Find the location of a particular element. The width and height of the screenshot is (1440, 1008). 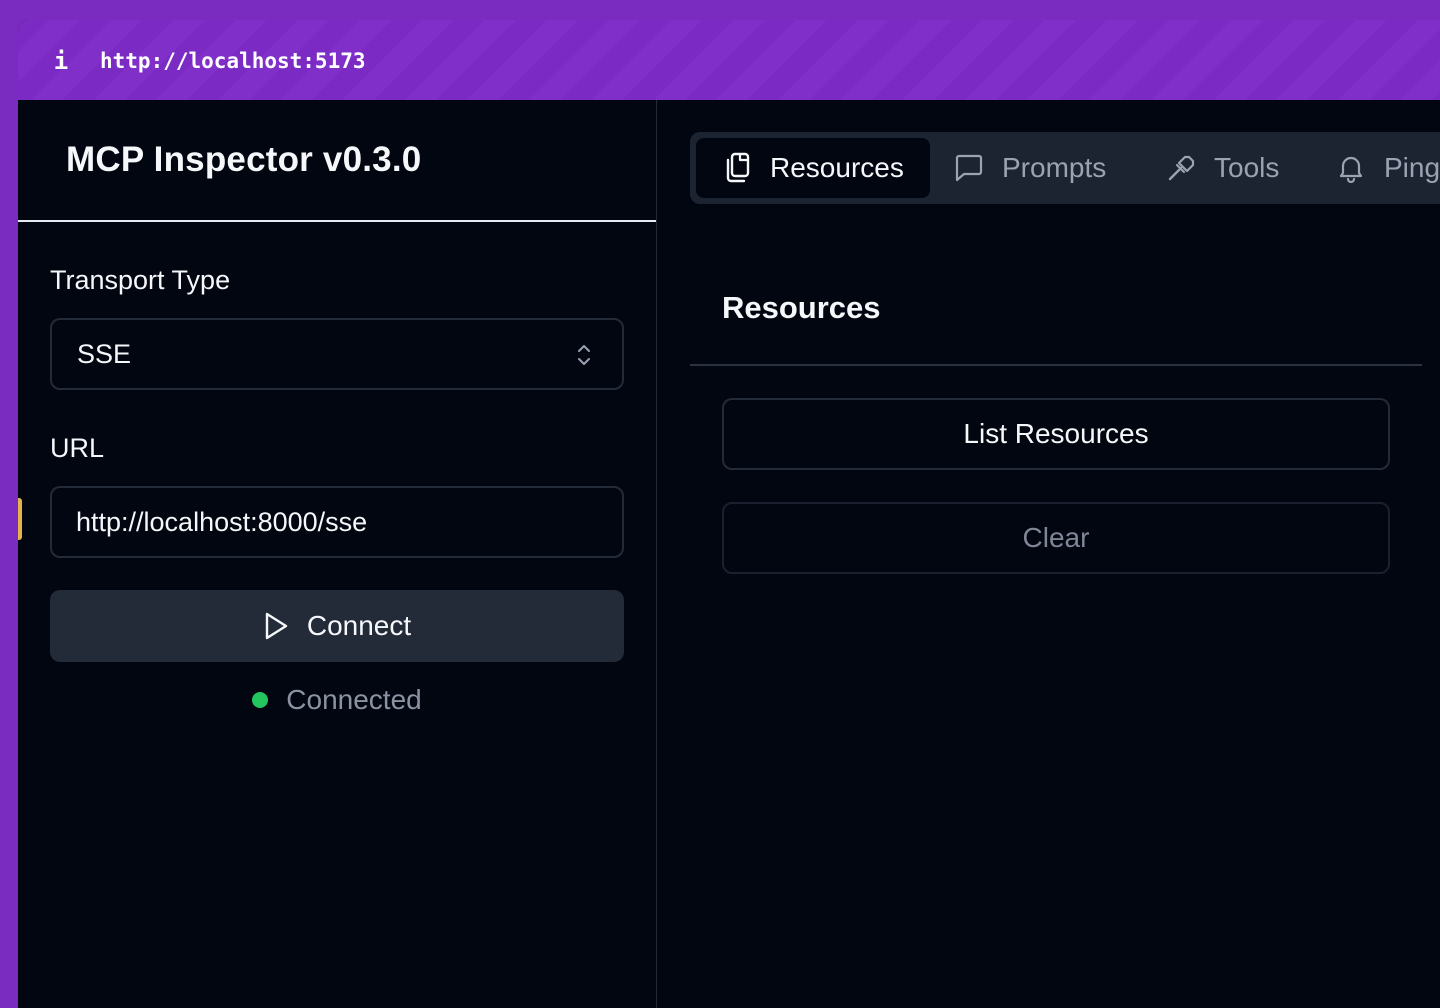

transport-type-label: Transport Type is located at coordinates (140, 280).